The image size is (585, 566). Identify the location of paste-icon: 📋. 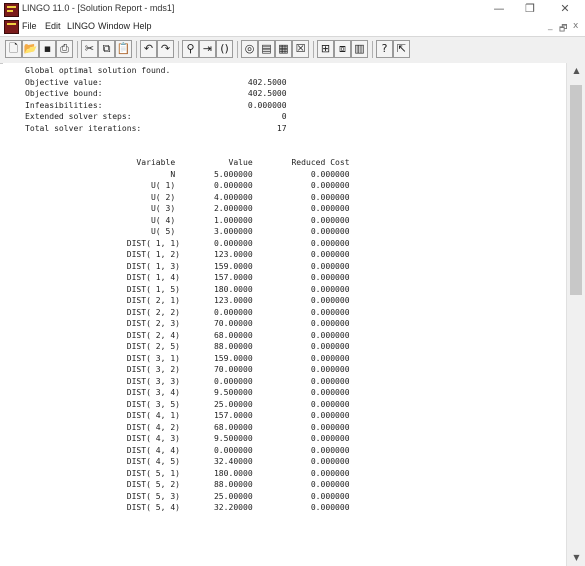
(123, 48).